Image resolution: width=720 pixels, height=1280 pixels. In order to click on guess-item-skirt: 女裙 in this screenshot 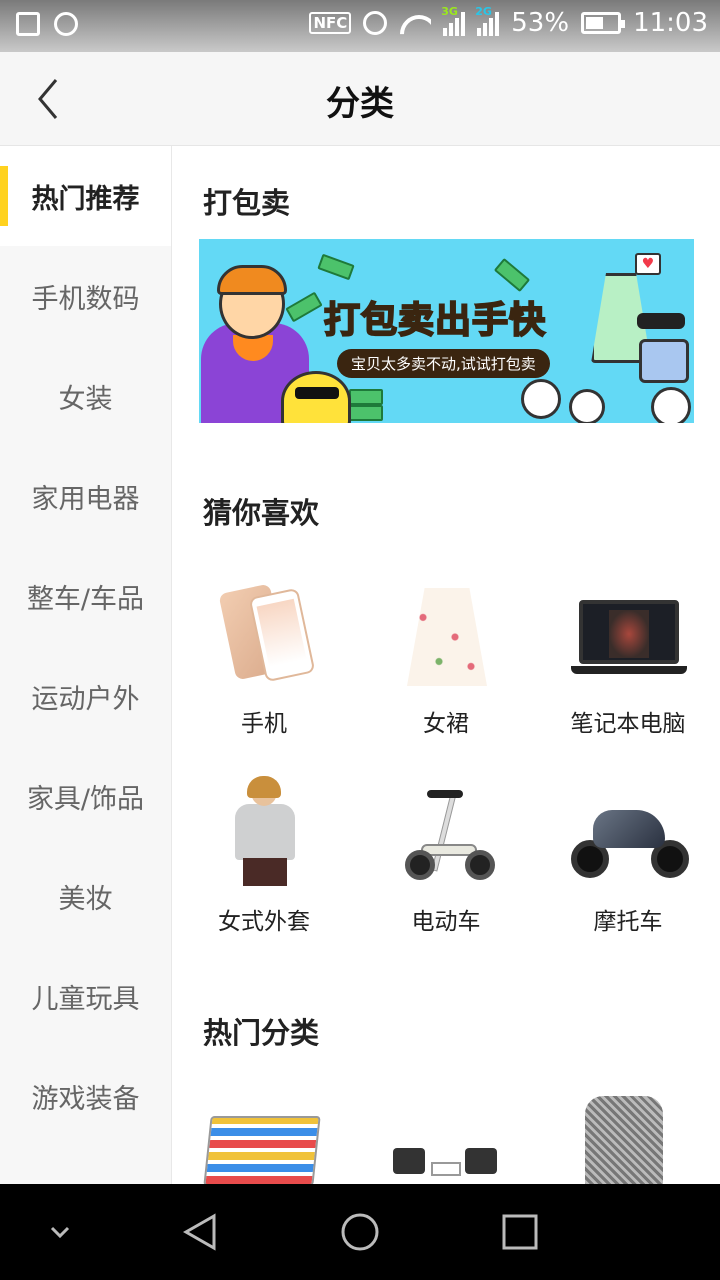, I will do `click(446, 649)`.